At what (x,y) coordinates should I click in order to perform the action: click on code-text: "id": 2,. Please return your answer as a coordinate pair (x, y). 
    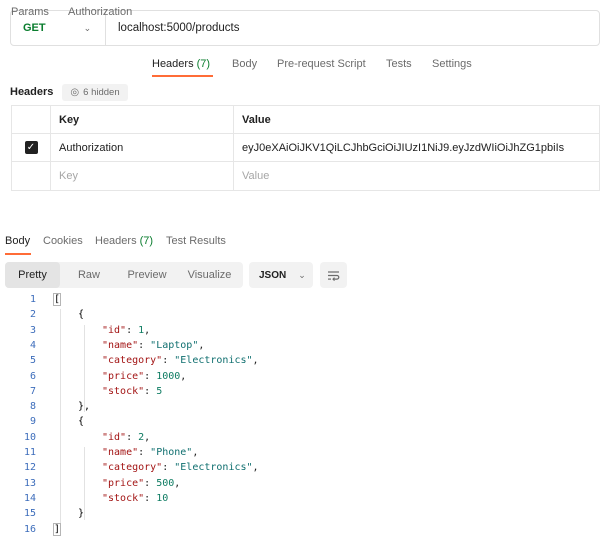
    Looking at the image, I should click on (126, 437).